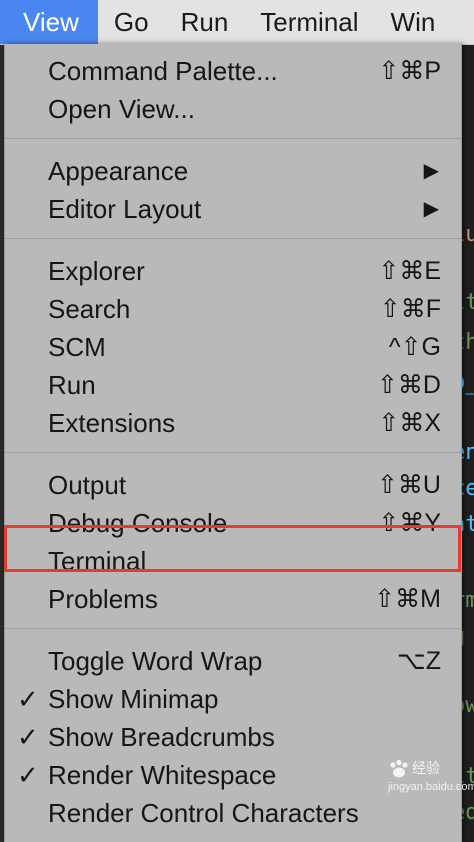  Describe the element at coordinates (233, 271) in the screenshot. I see `menu-item-explorer: Explorer ⇧⌘E` at that location.